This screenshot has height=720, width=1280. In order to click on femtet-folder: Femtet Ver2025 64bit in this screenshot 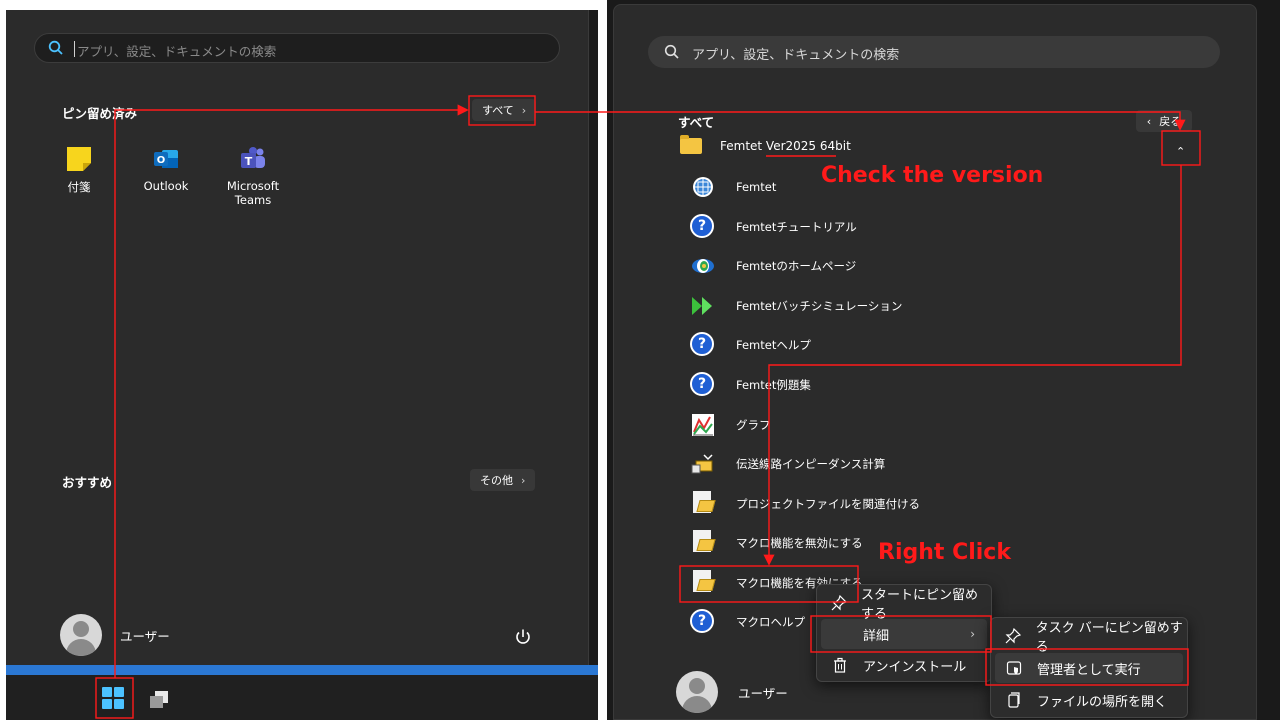, I will do `click(765, 144)`.